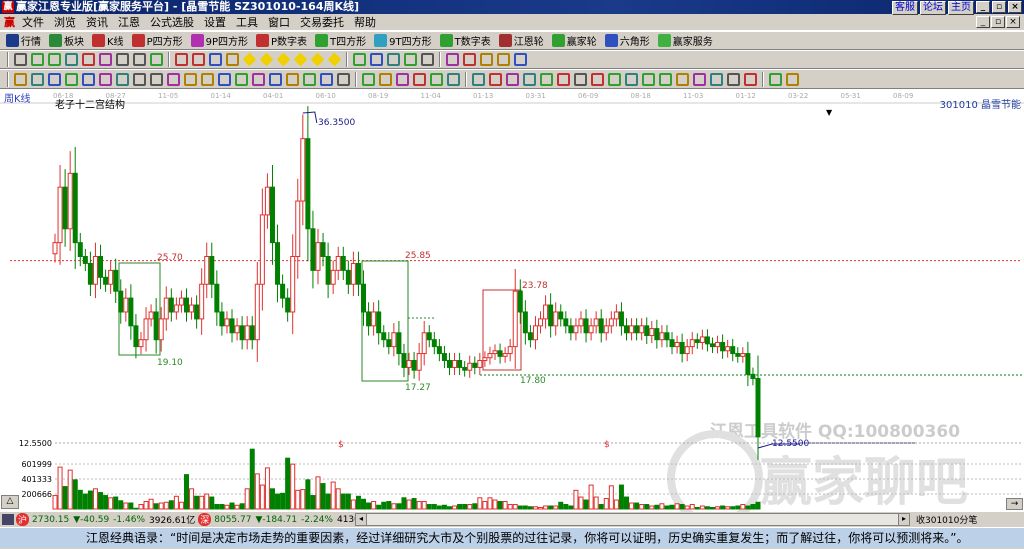 This screenshot has height=549, width=1024. What do you see at coordinates (419, 79) in the screenshot?
I see `angle-icon` at bounding box center [419, 79].